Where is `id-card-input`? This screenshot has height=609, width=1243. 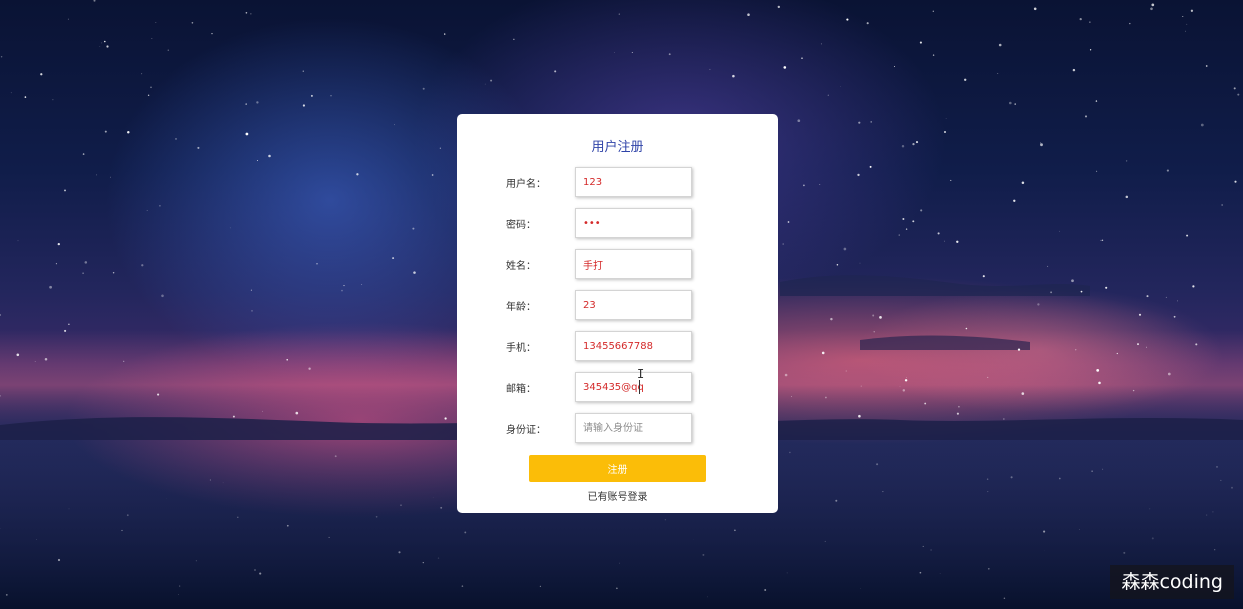 id-card-input is located at coordinates (633, 428).